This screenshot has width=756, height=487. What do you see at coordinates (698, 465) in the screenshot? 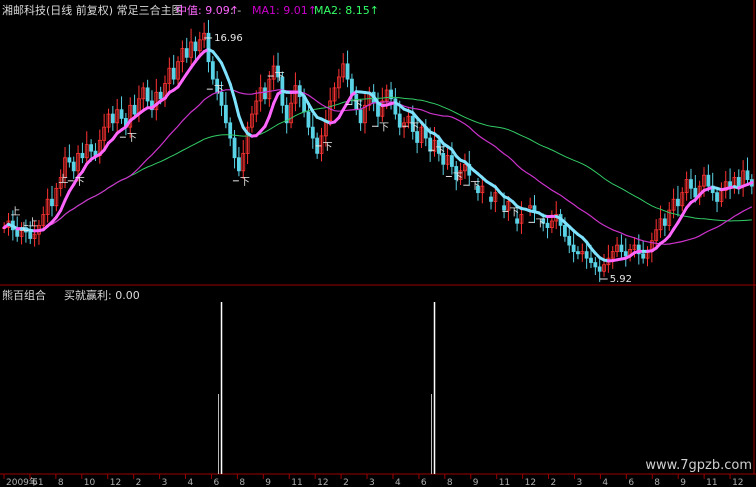
I see `watermark-text: www.7gpzb.com` at bounding box center [698, 465].